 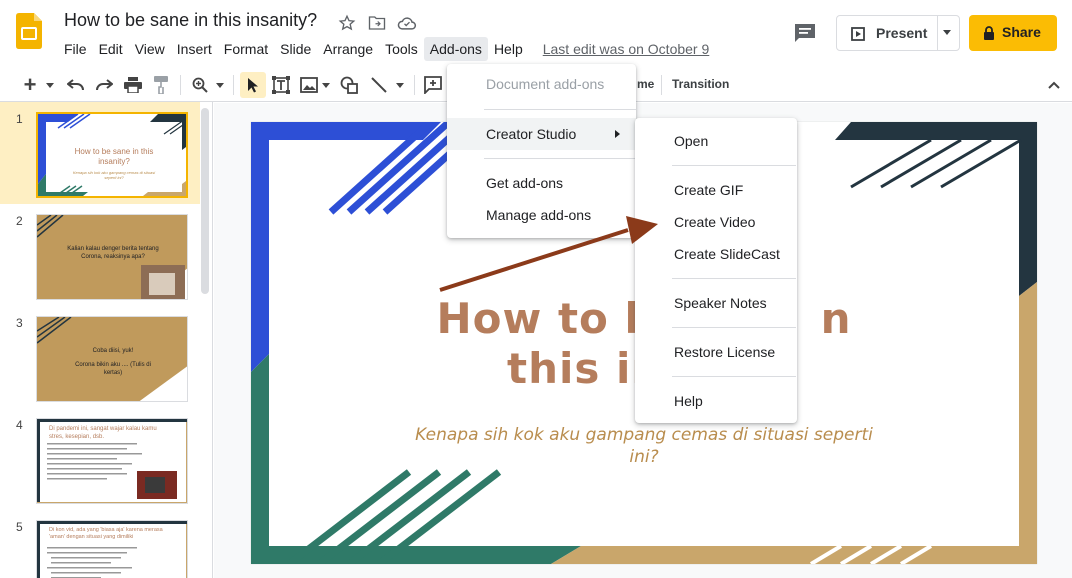 What do you see at coordinates (19, 527) in the screenshot?
I see `slide-number: 5` at bounding box center [19, 527].